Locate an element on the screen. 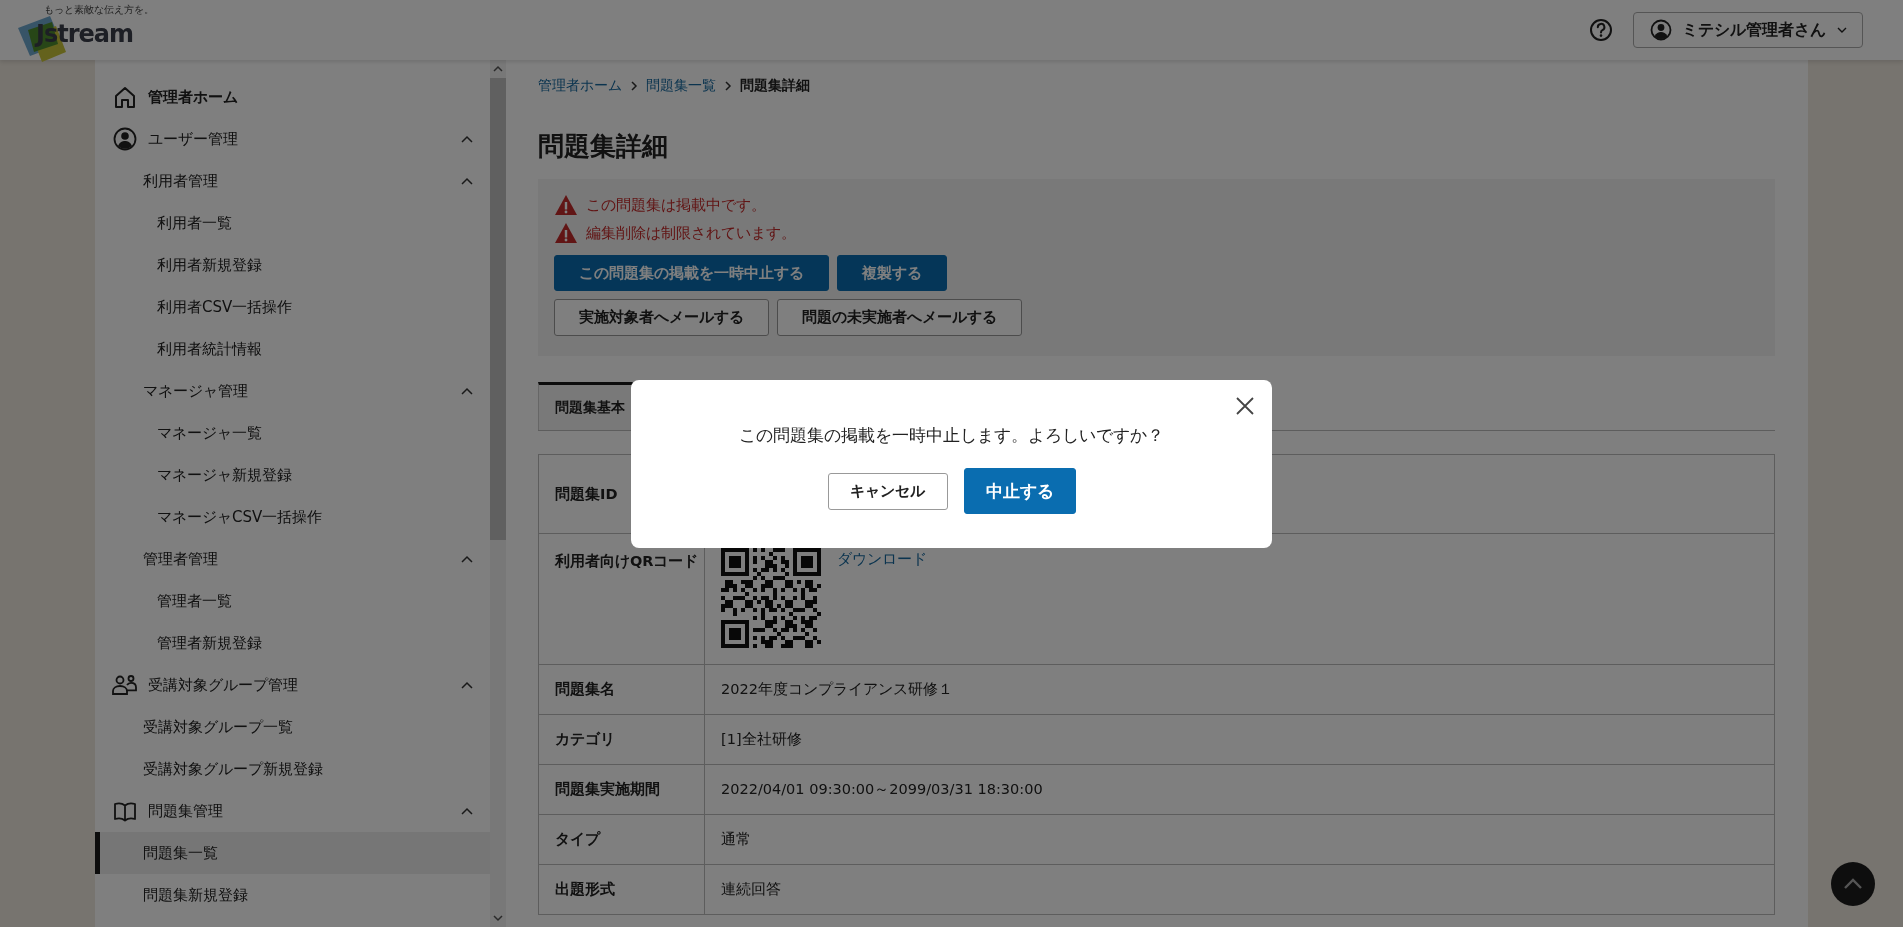 The height and width of the screenshot is (927, 1903). dialog-message: この問題集の掲載を一時中止します。よろしいですか？ is located at coordinates (951, 435).